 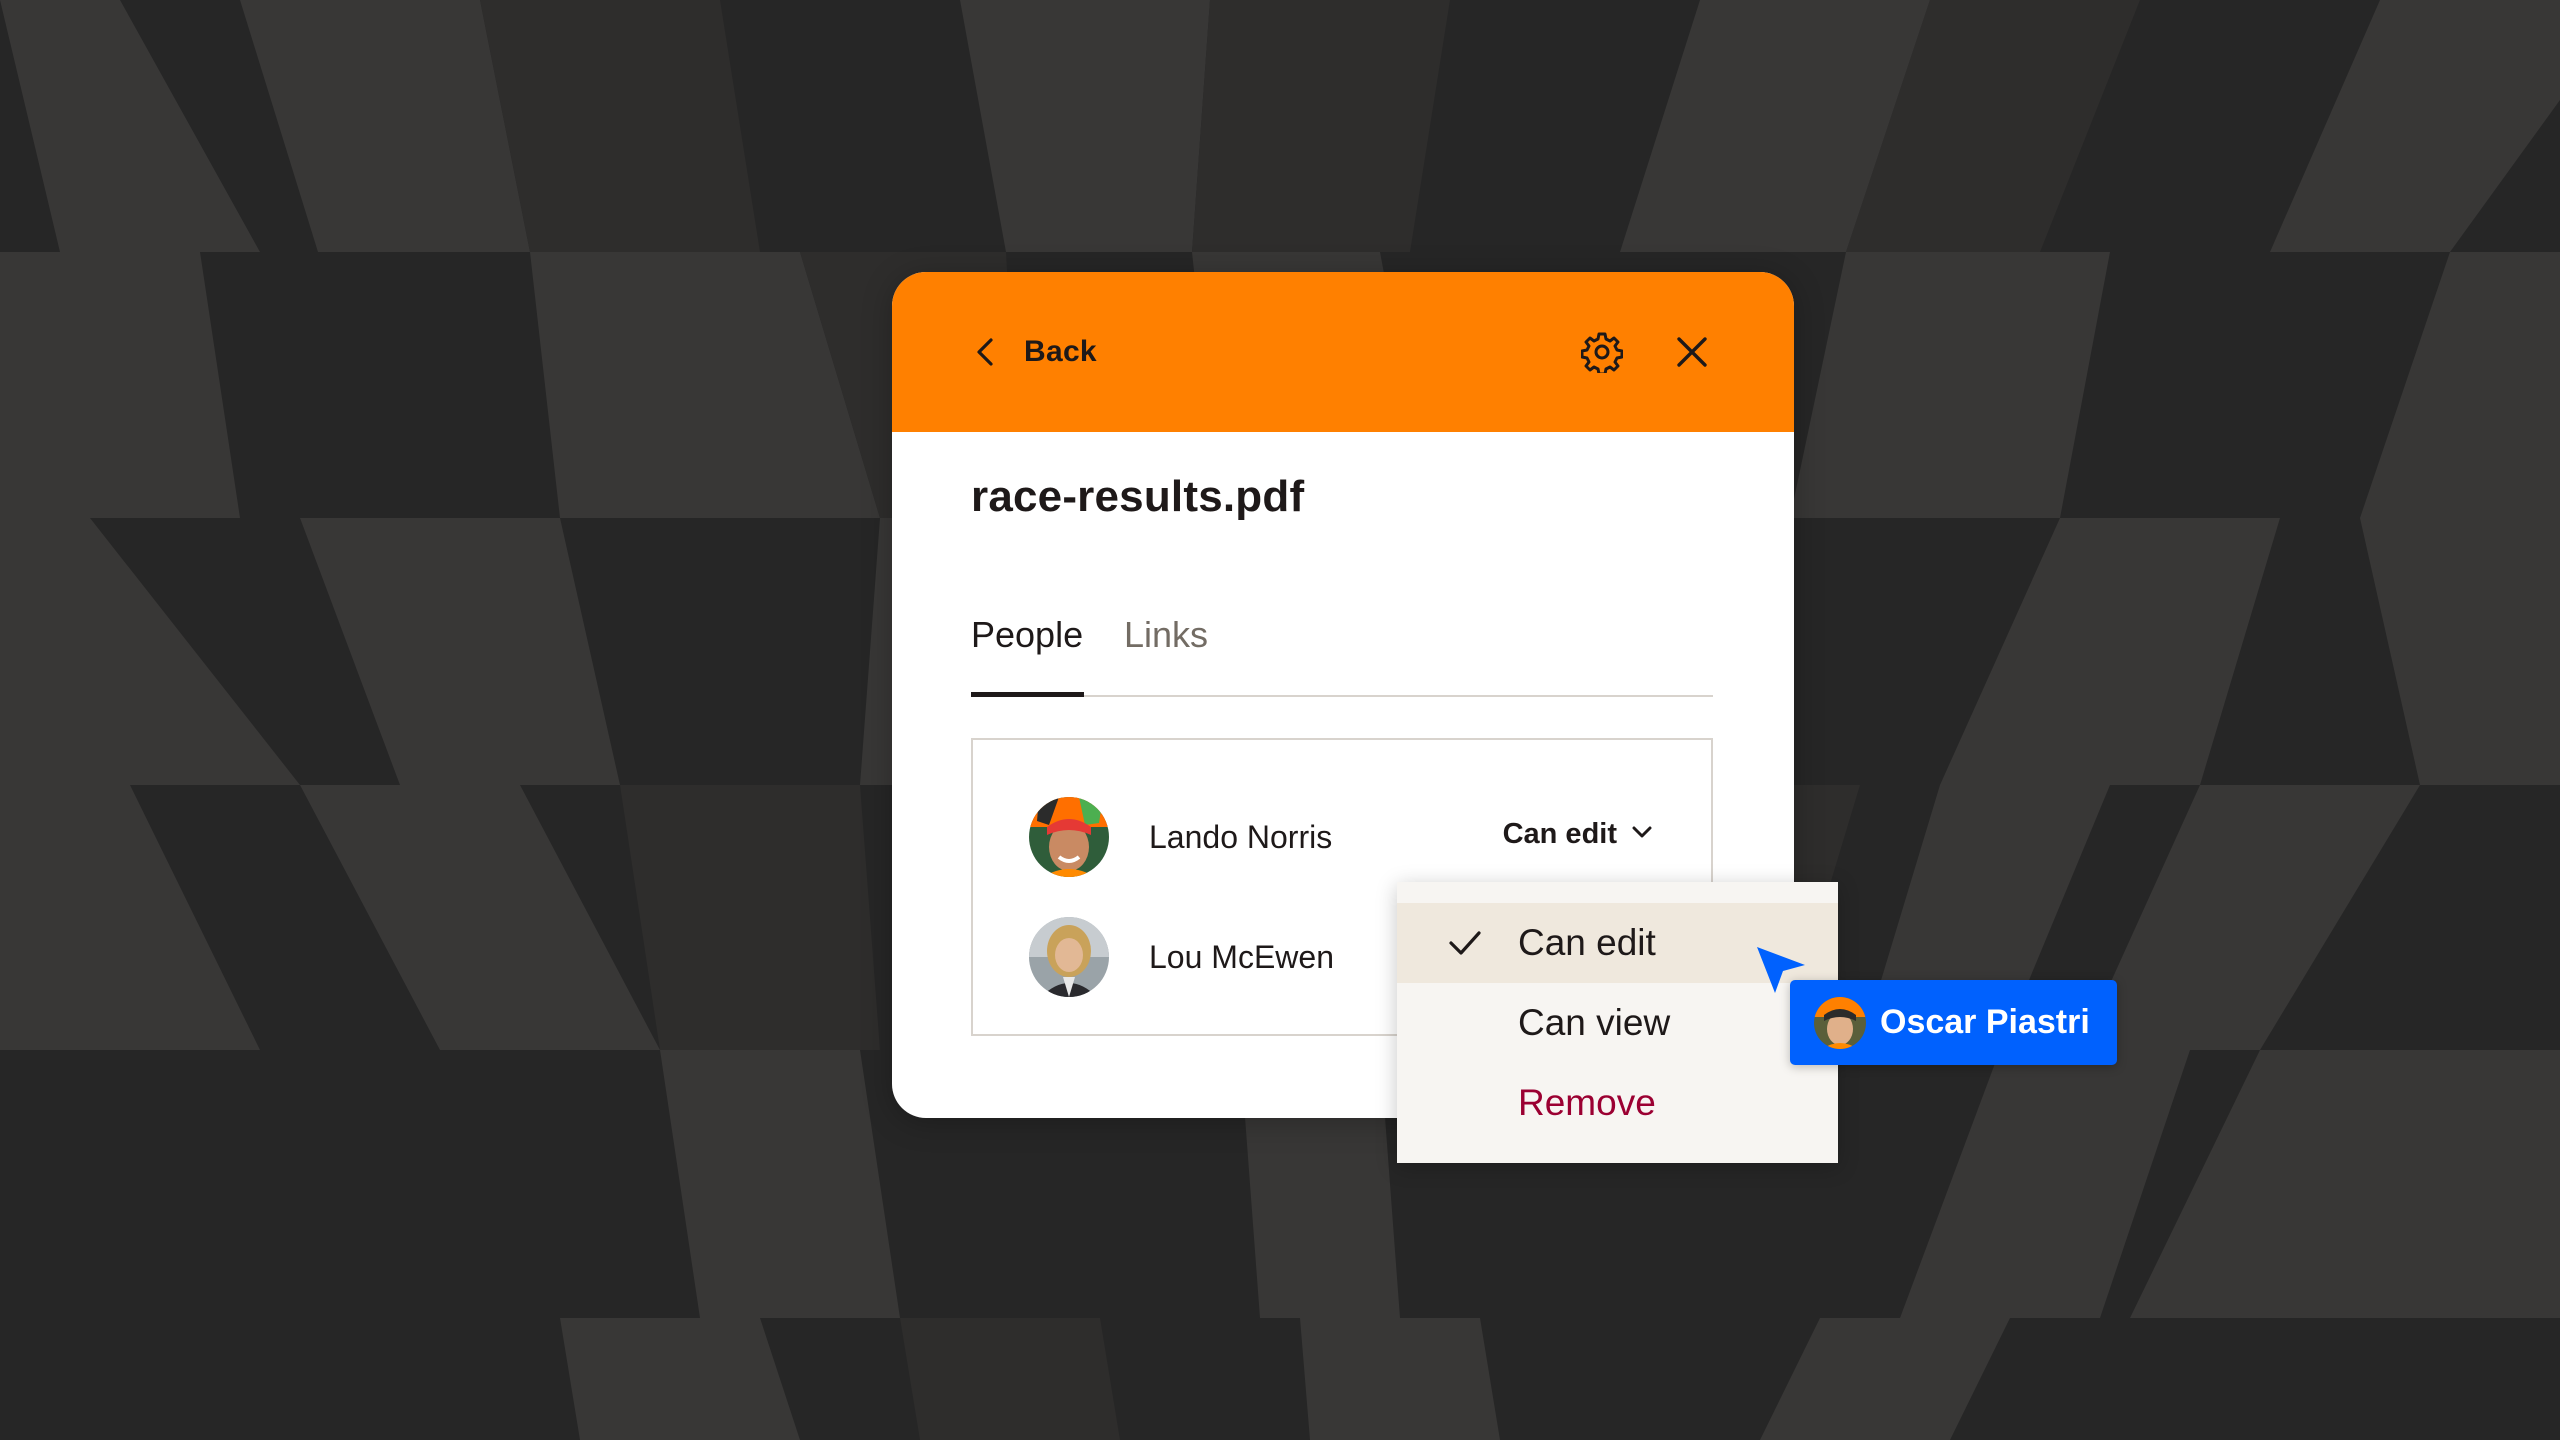 I want to click on panel-header: Back, so click(x=1343, y=352).